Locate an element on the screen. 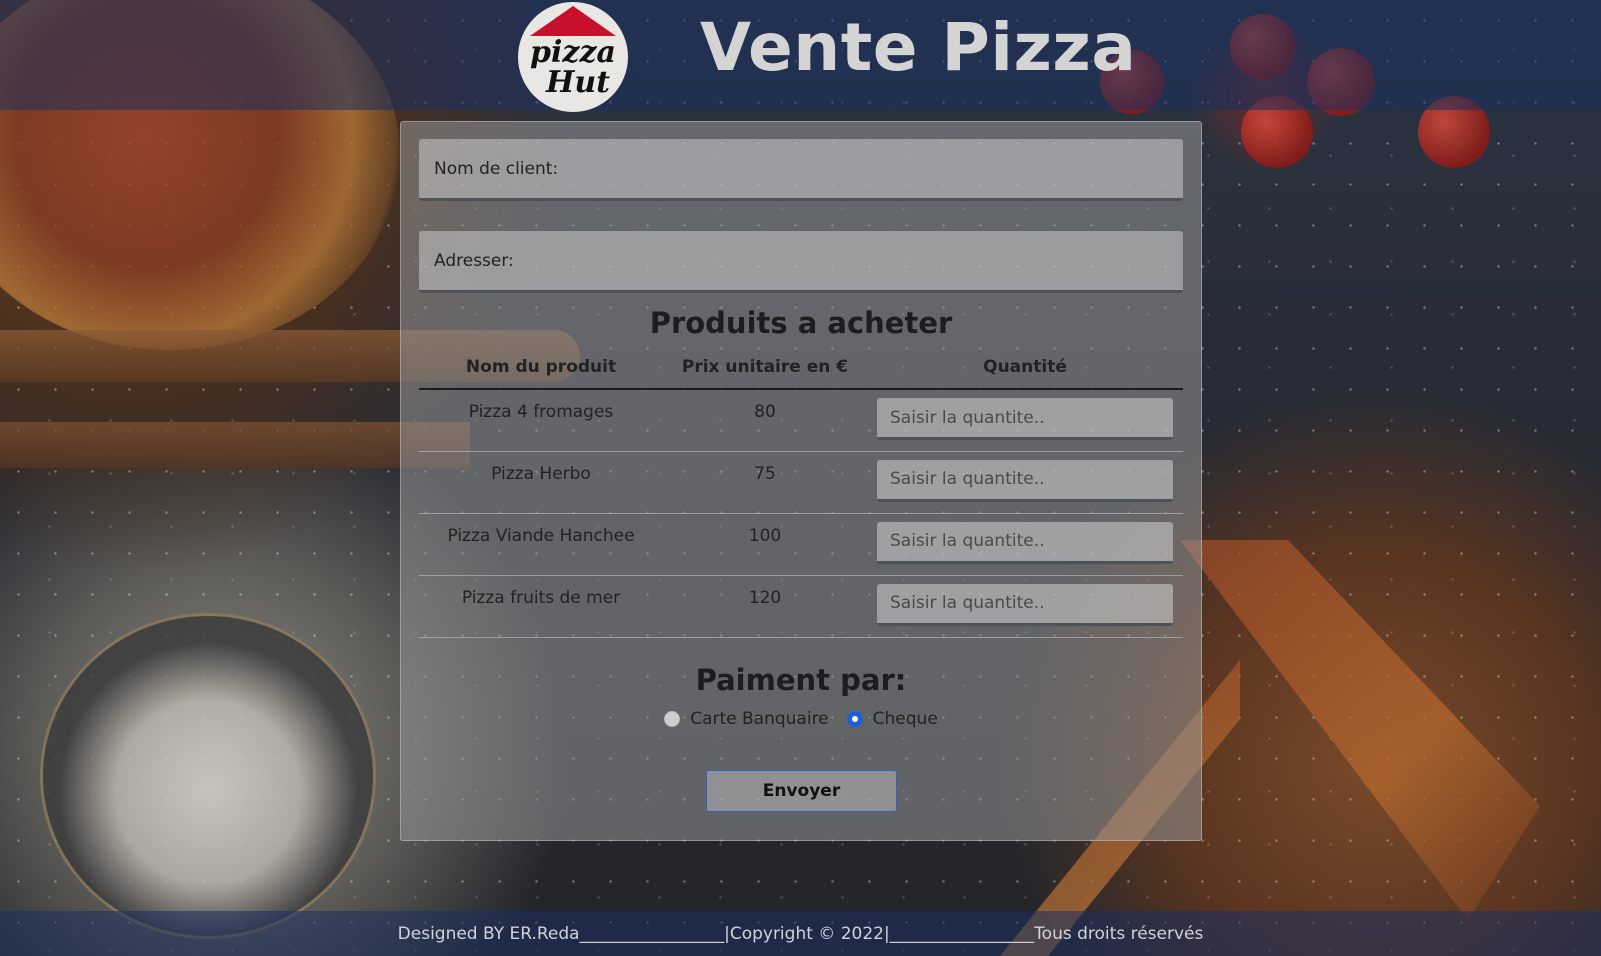 The image size is (1601, 956). payment-option-card: Carte Banquaire is located at coordinates (746, 719).